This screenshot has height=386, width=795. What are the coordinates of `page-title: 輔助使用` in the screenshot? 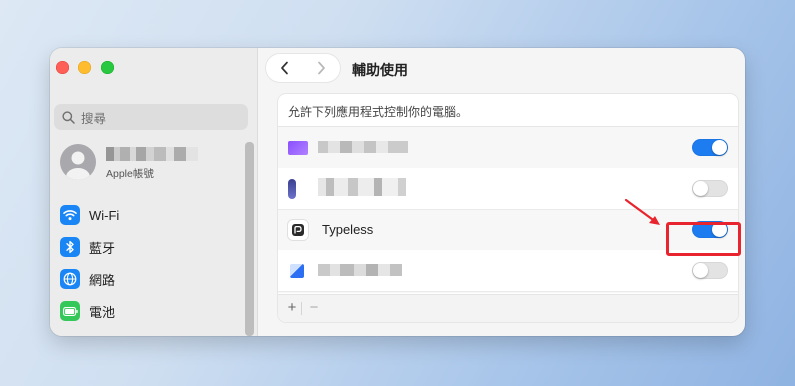 It's located at (380, 70).